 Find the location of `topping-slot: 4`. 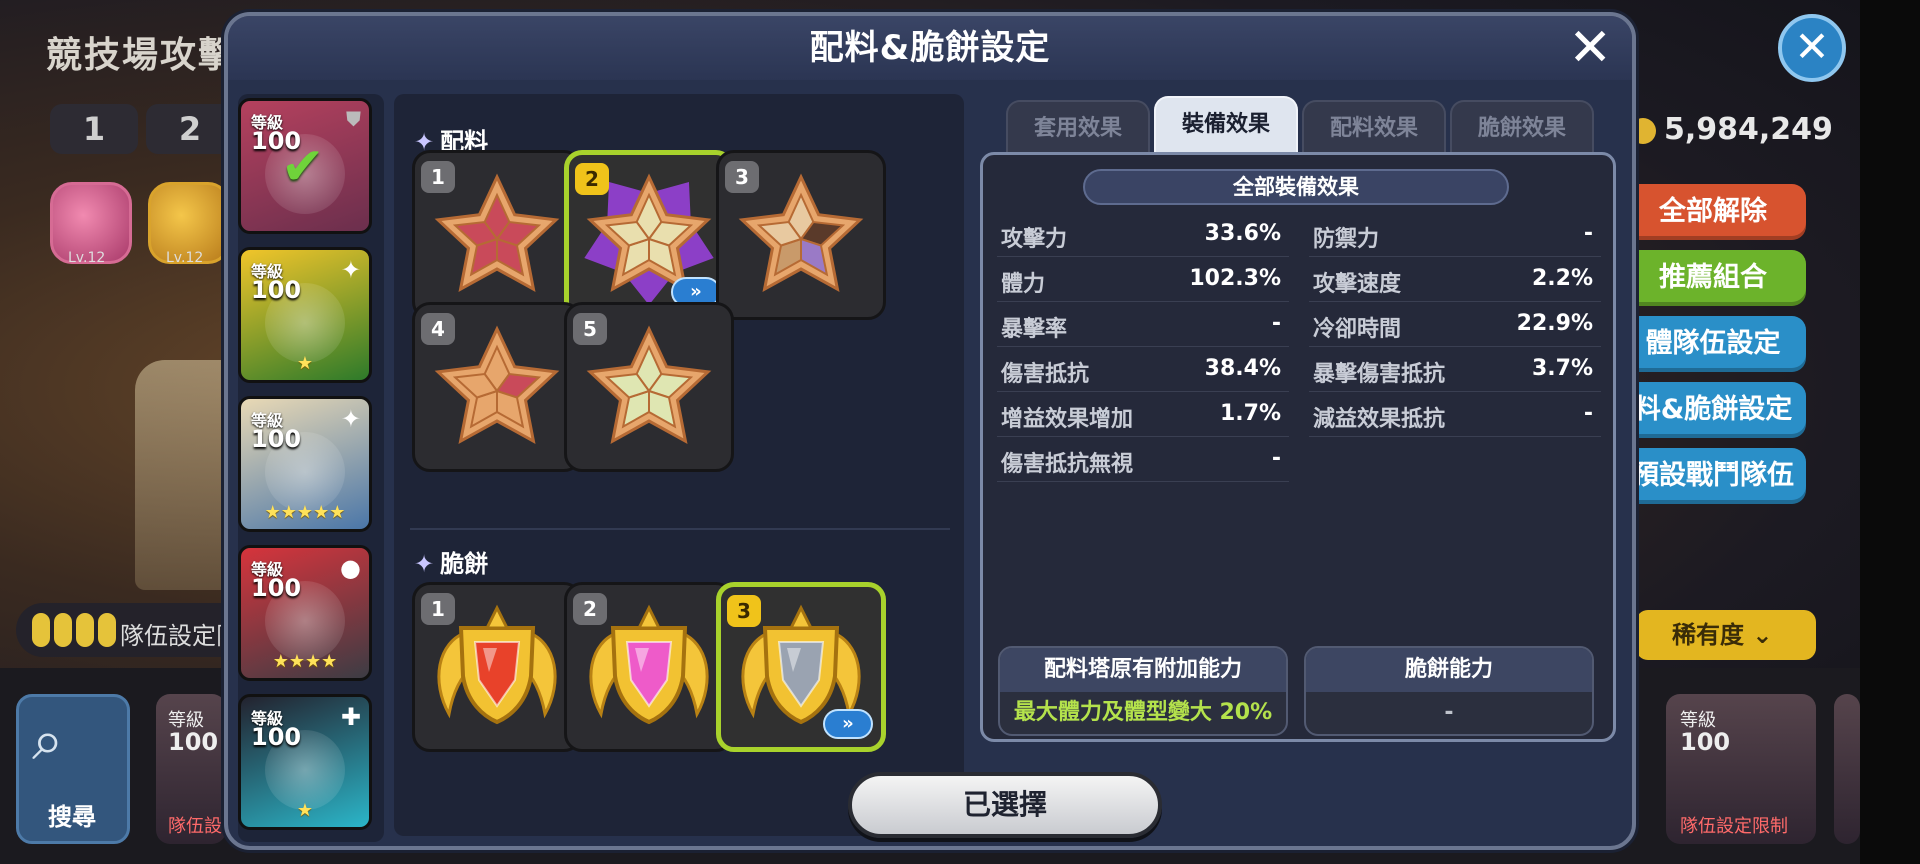

topping-slot: 4 is located at coordinates (497, 387).